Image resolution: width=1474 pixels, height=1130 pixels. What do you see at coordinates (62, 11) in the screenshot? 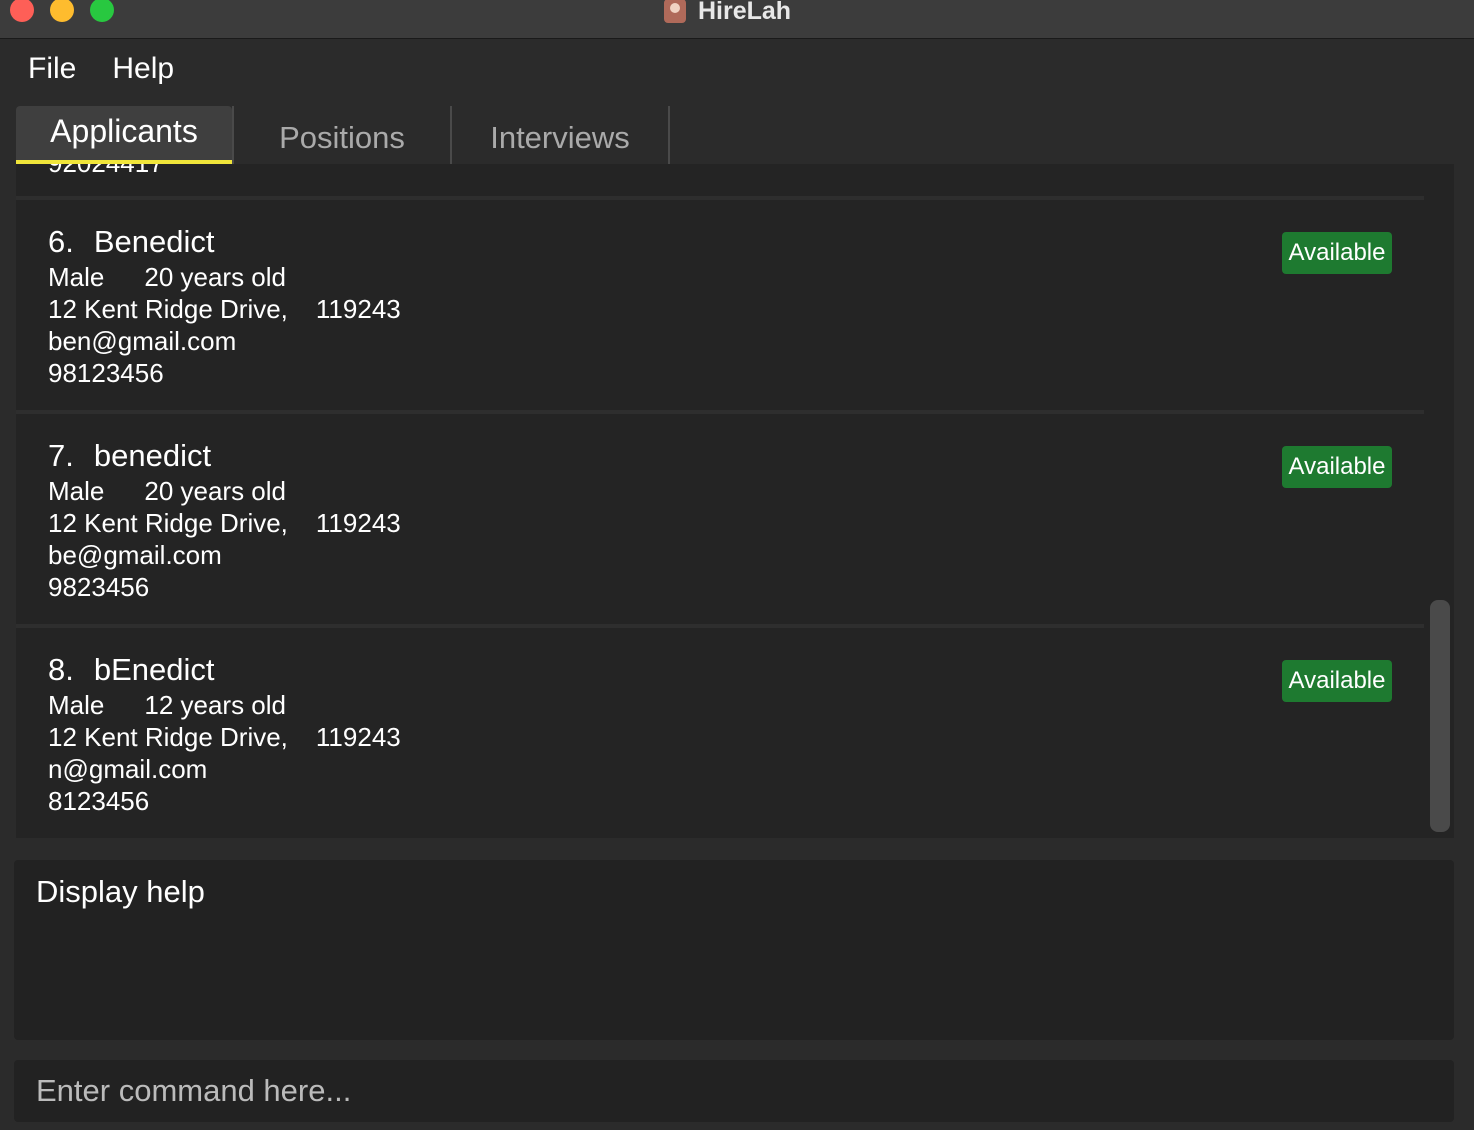
I see `minimize-window-button` at bounding box center [62, 11].